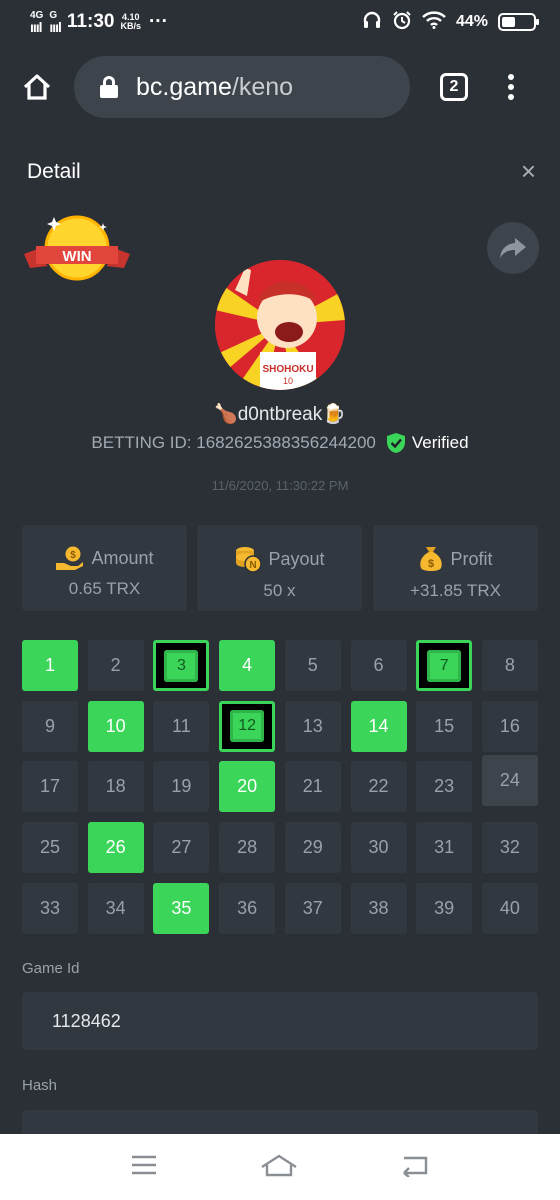  Describe the element at coordinates (50, 665) in the screenshot. I see `keno-cell-1: 1` at that location.